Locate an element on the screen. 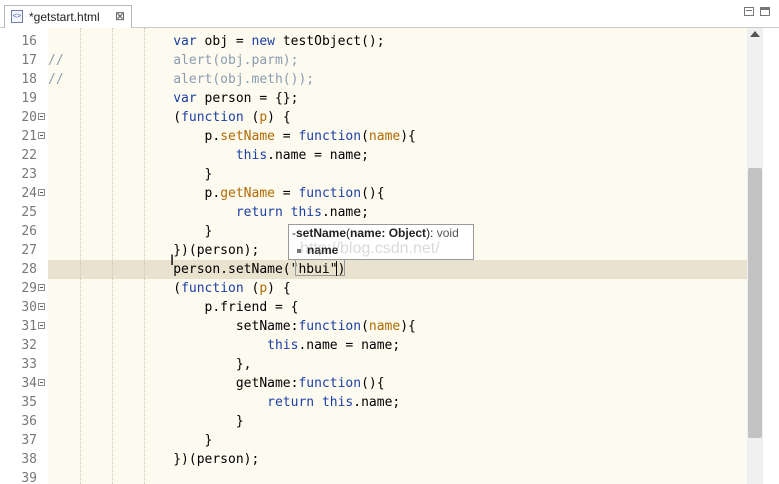 This screenshot has height=484, width=779. scroll-up-arrow-icon is located at coordinates (755, 34).